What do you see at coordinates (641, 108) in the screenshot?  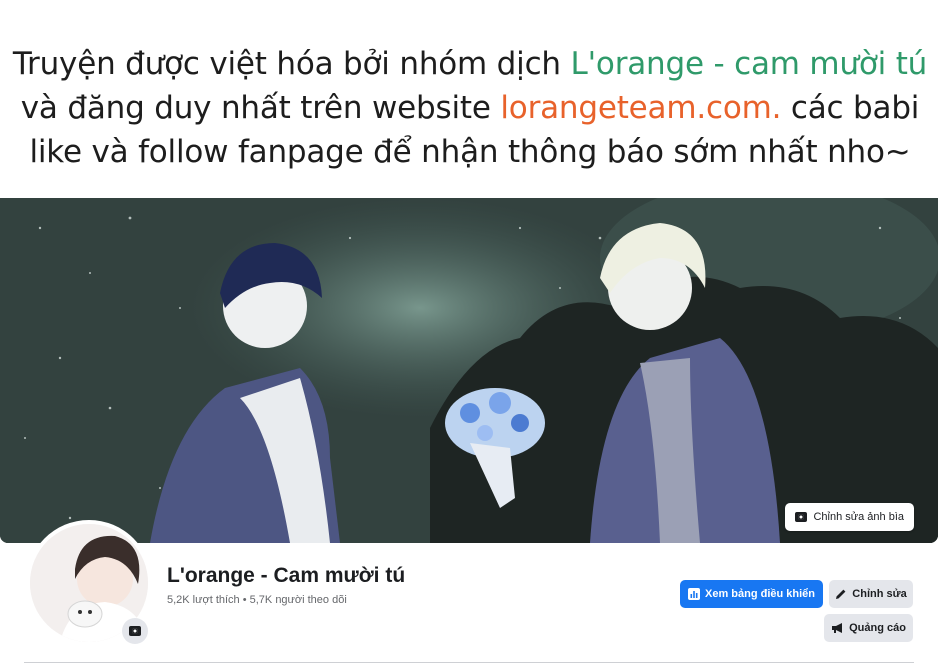 I see `notice-website: lorangeteam.com.` at bounding box center [641, 108].